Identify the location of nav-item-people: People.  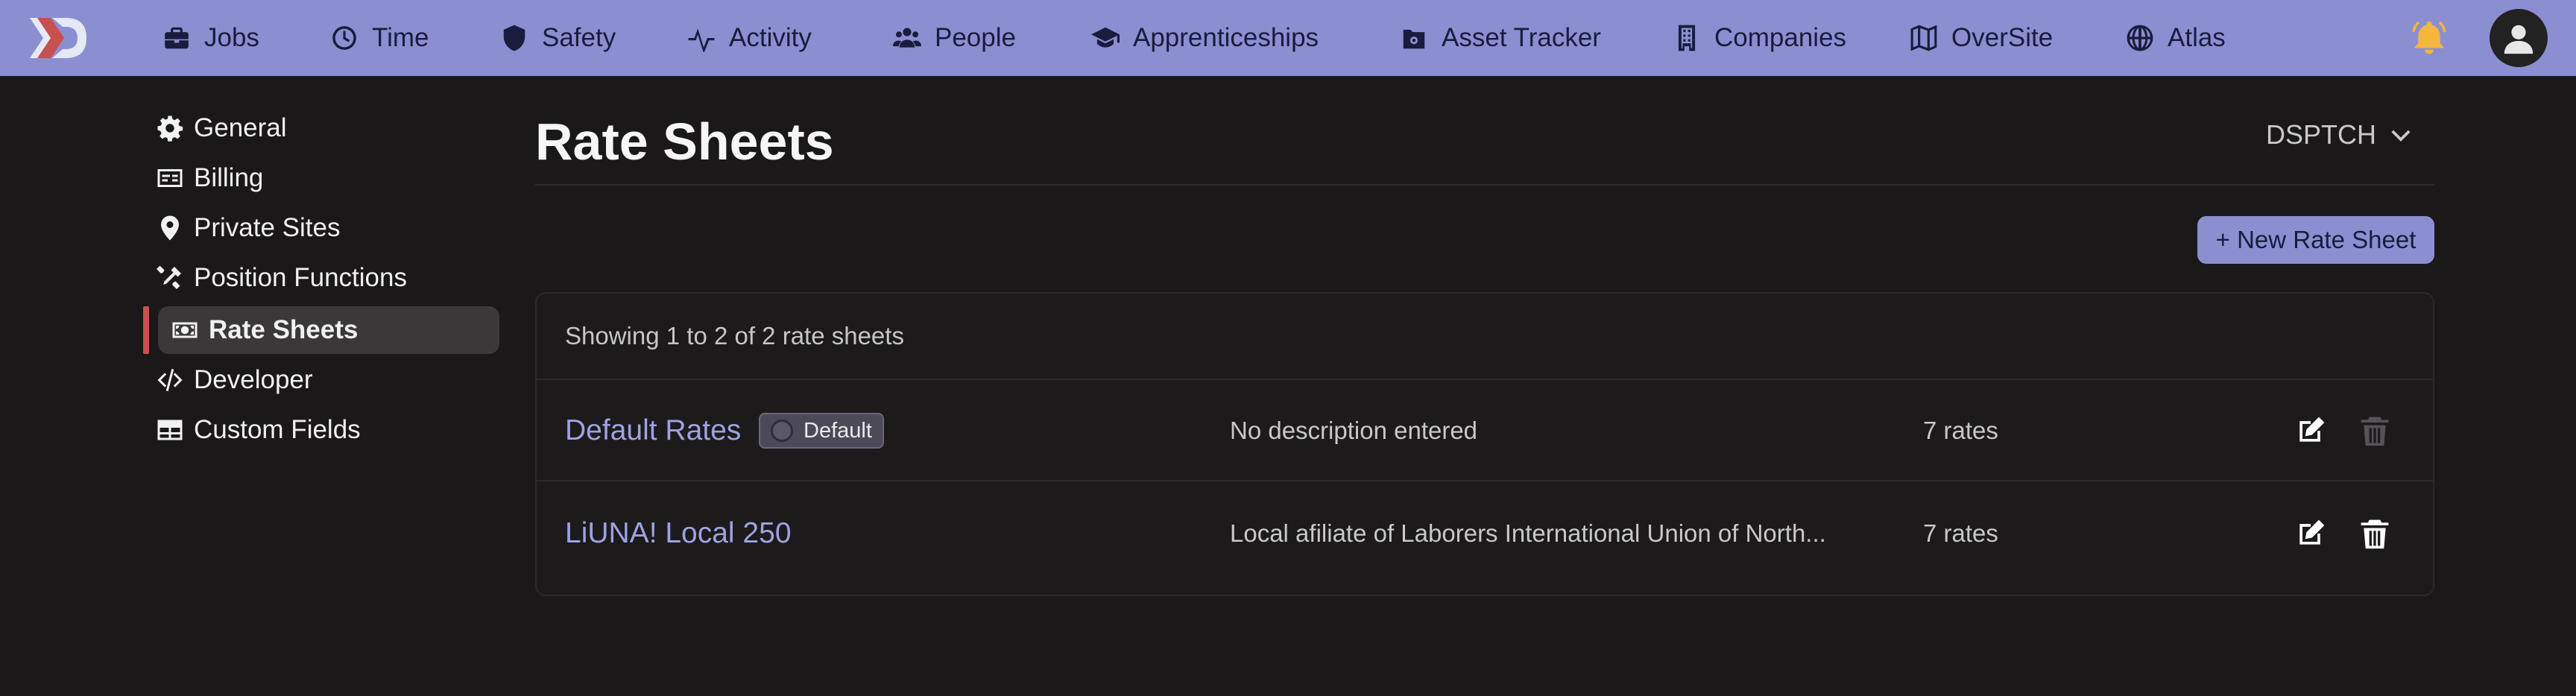
(954, 38).